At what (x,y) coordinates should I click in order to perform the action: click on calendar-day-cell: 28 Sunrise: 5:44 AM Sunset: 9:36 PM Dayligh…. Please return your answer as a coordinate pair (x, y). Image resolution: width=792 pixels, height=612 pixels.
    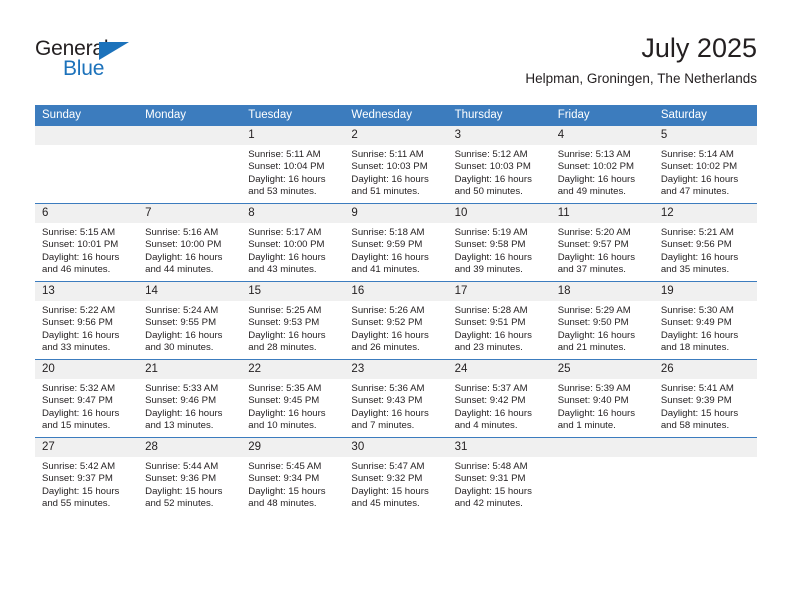
    Looking at the image, I should click on (190, 476).